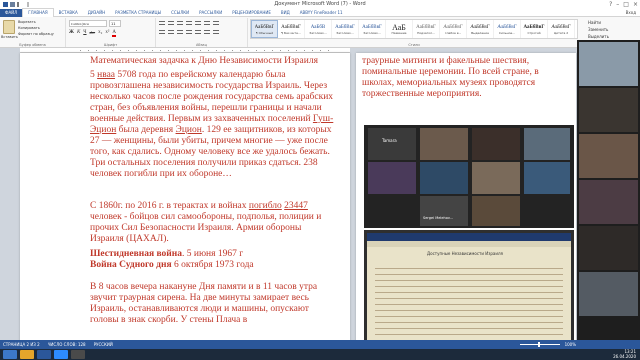  Describe the element at coordinates (27, 22) in the screenshot. I see `cut-button: Вырезать` at that location.